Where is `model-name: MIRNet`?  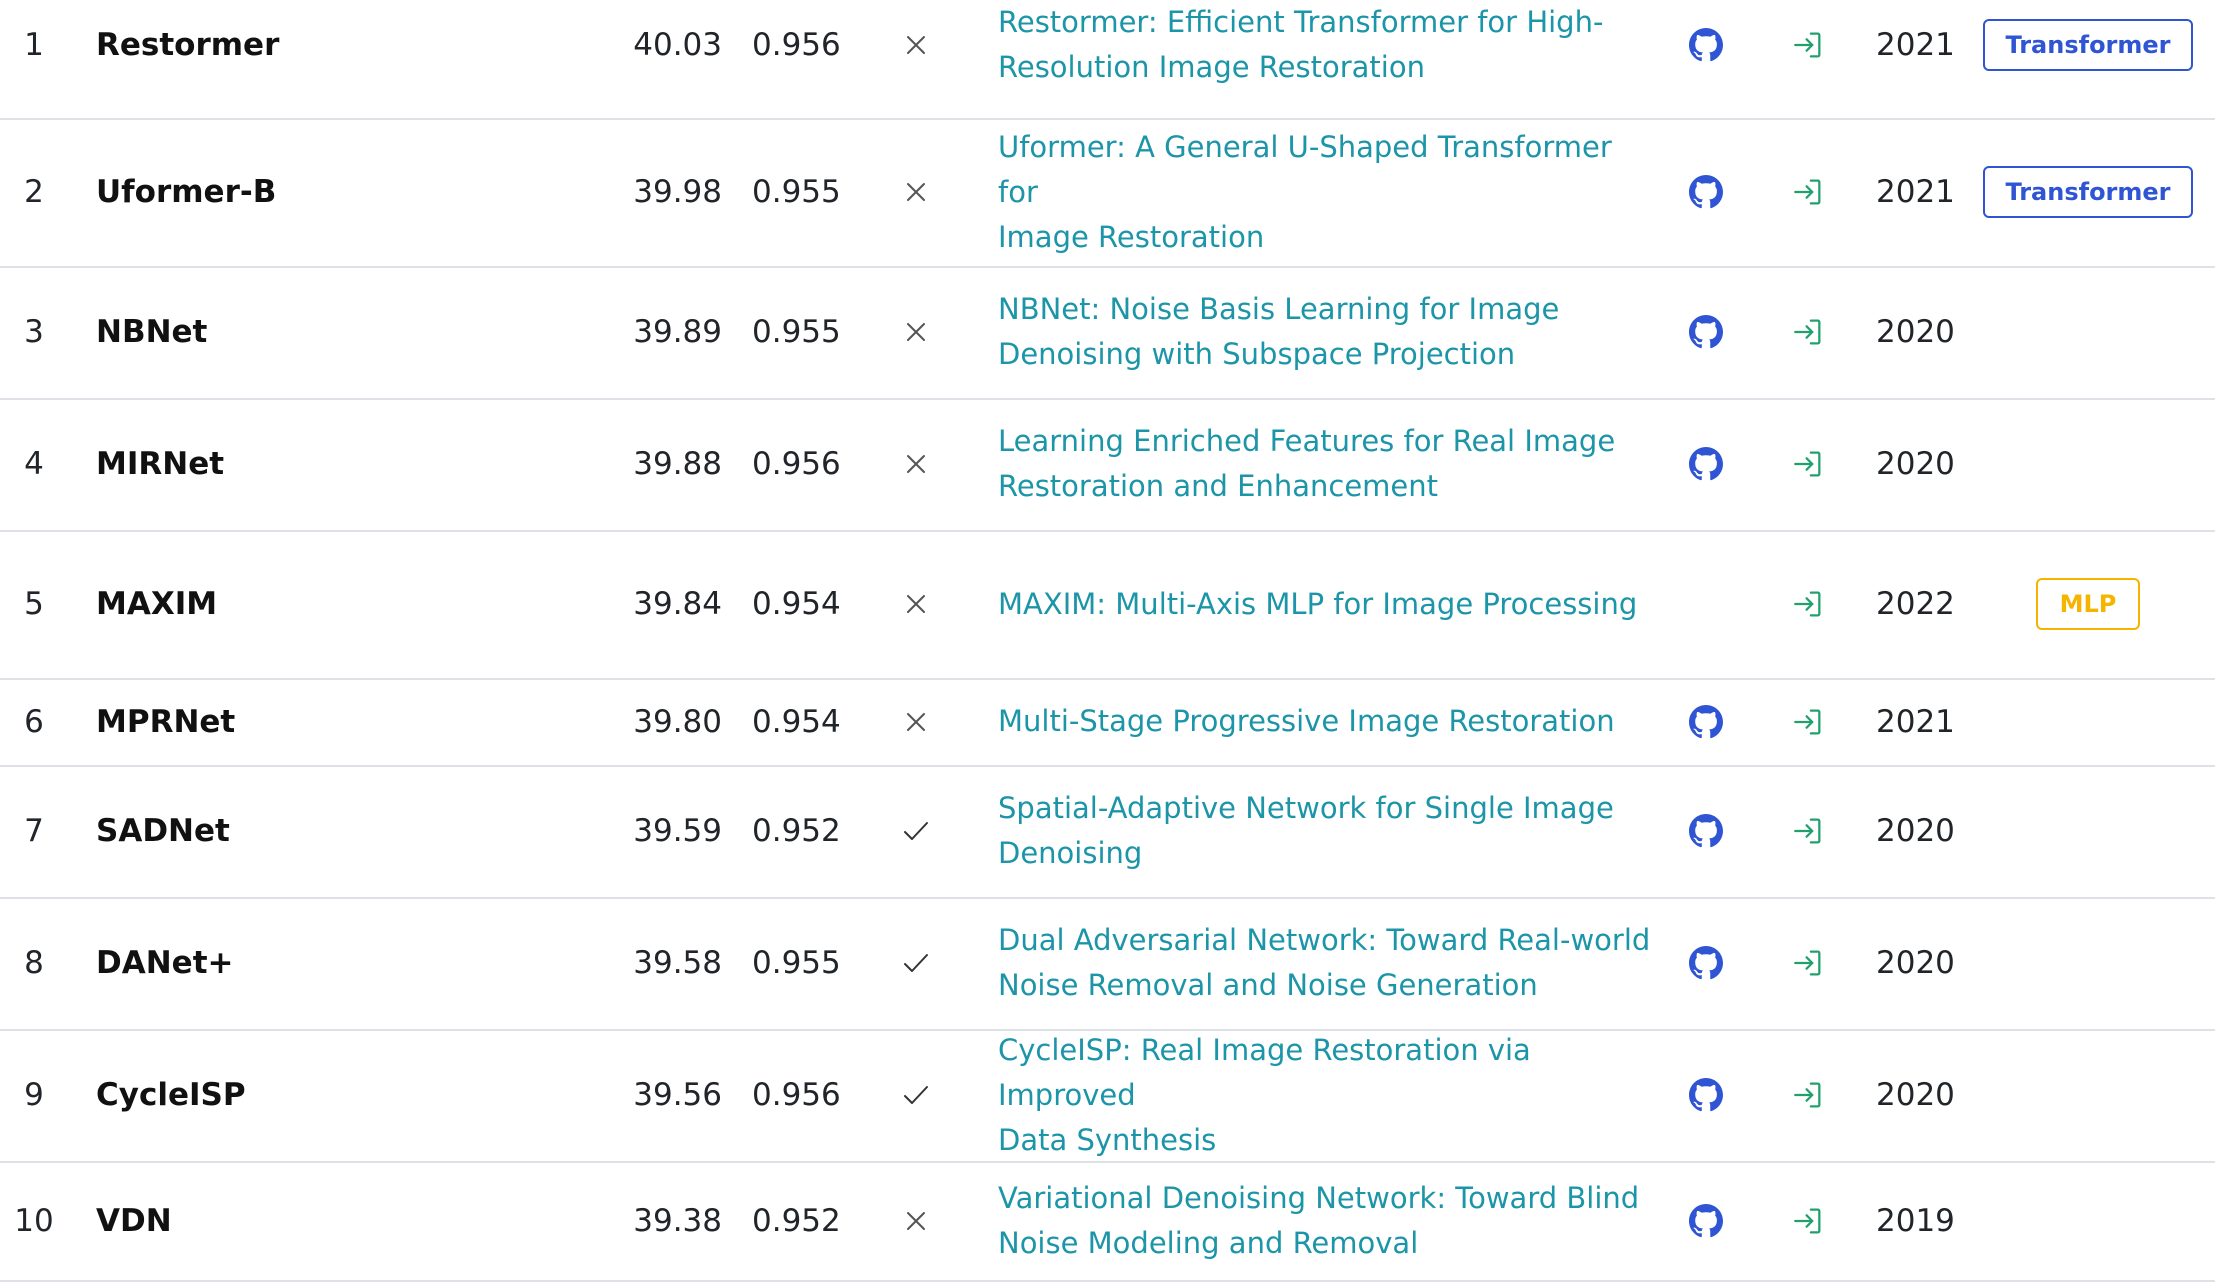
model-name: MIRNet is located at coordinates (160, 464).